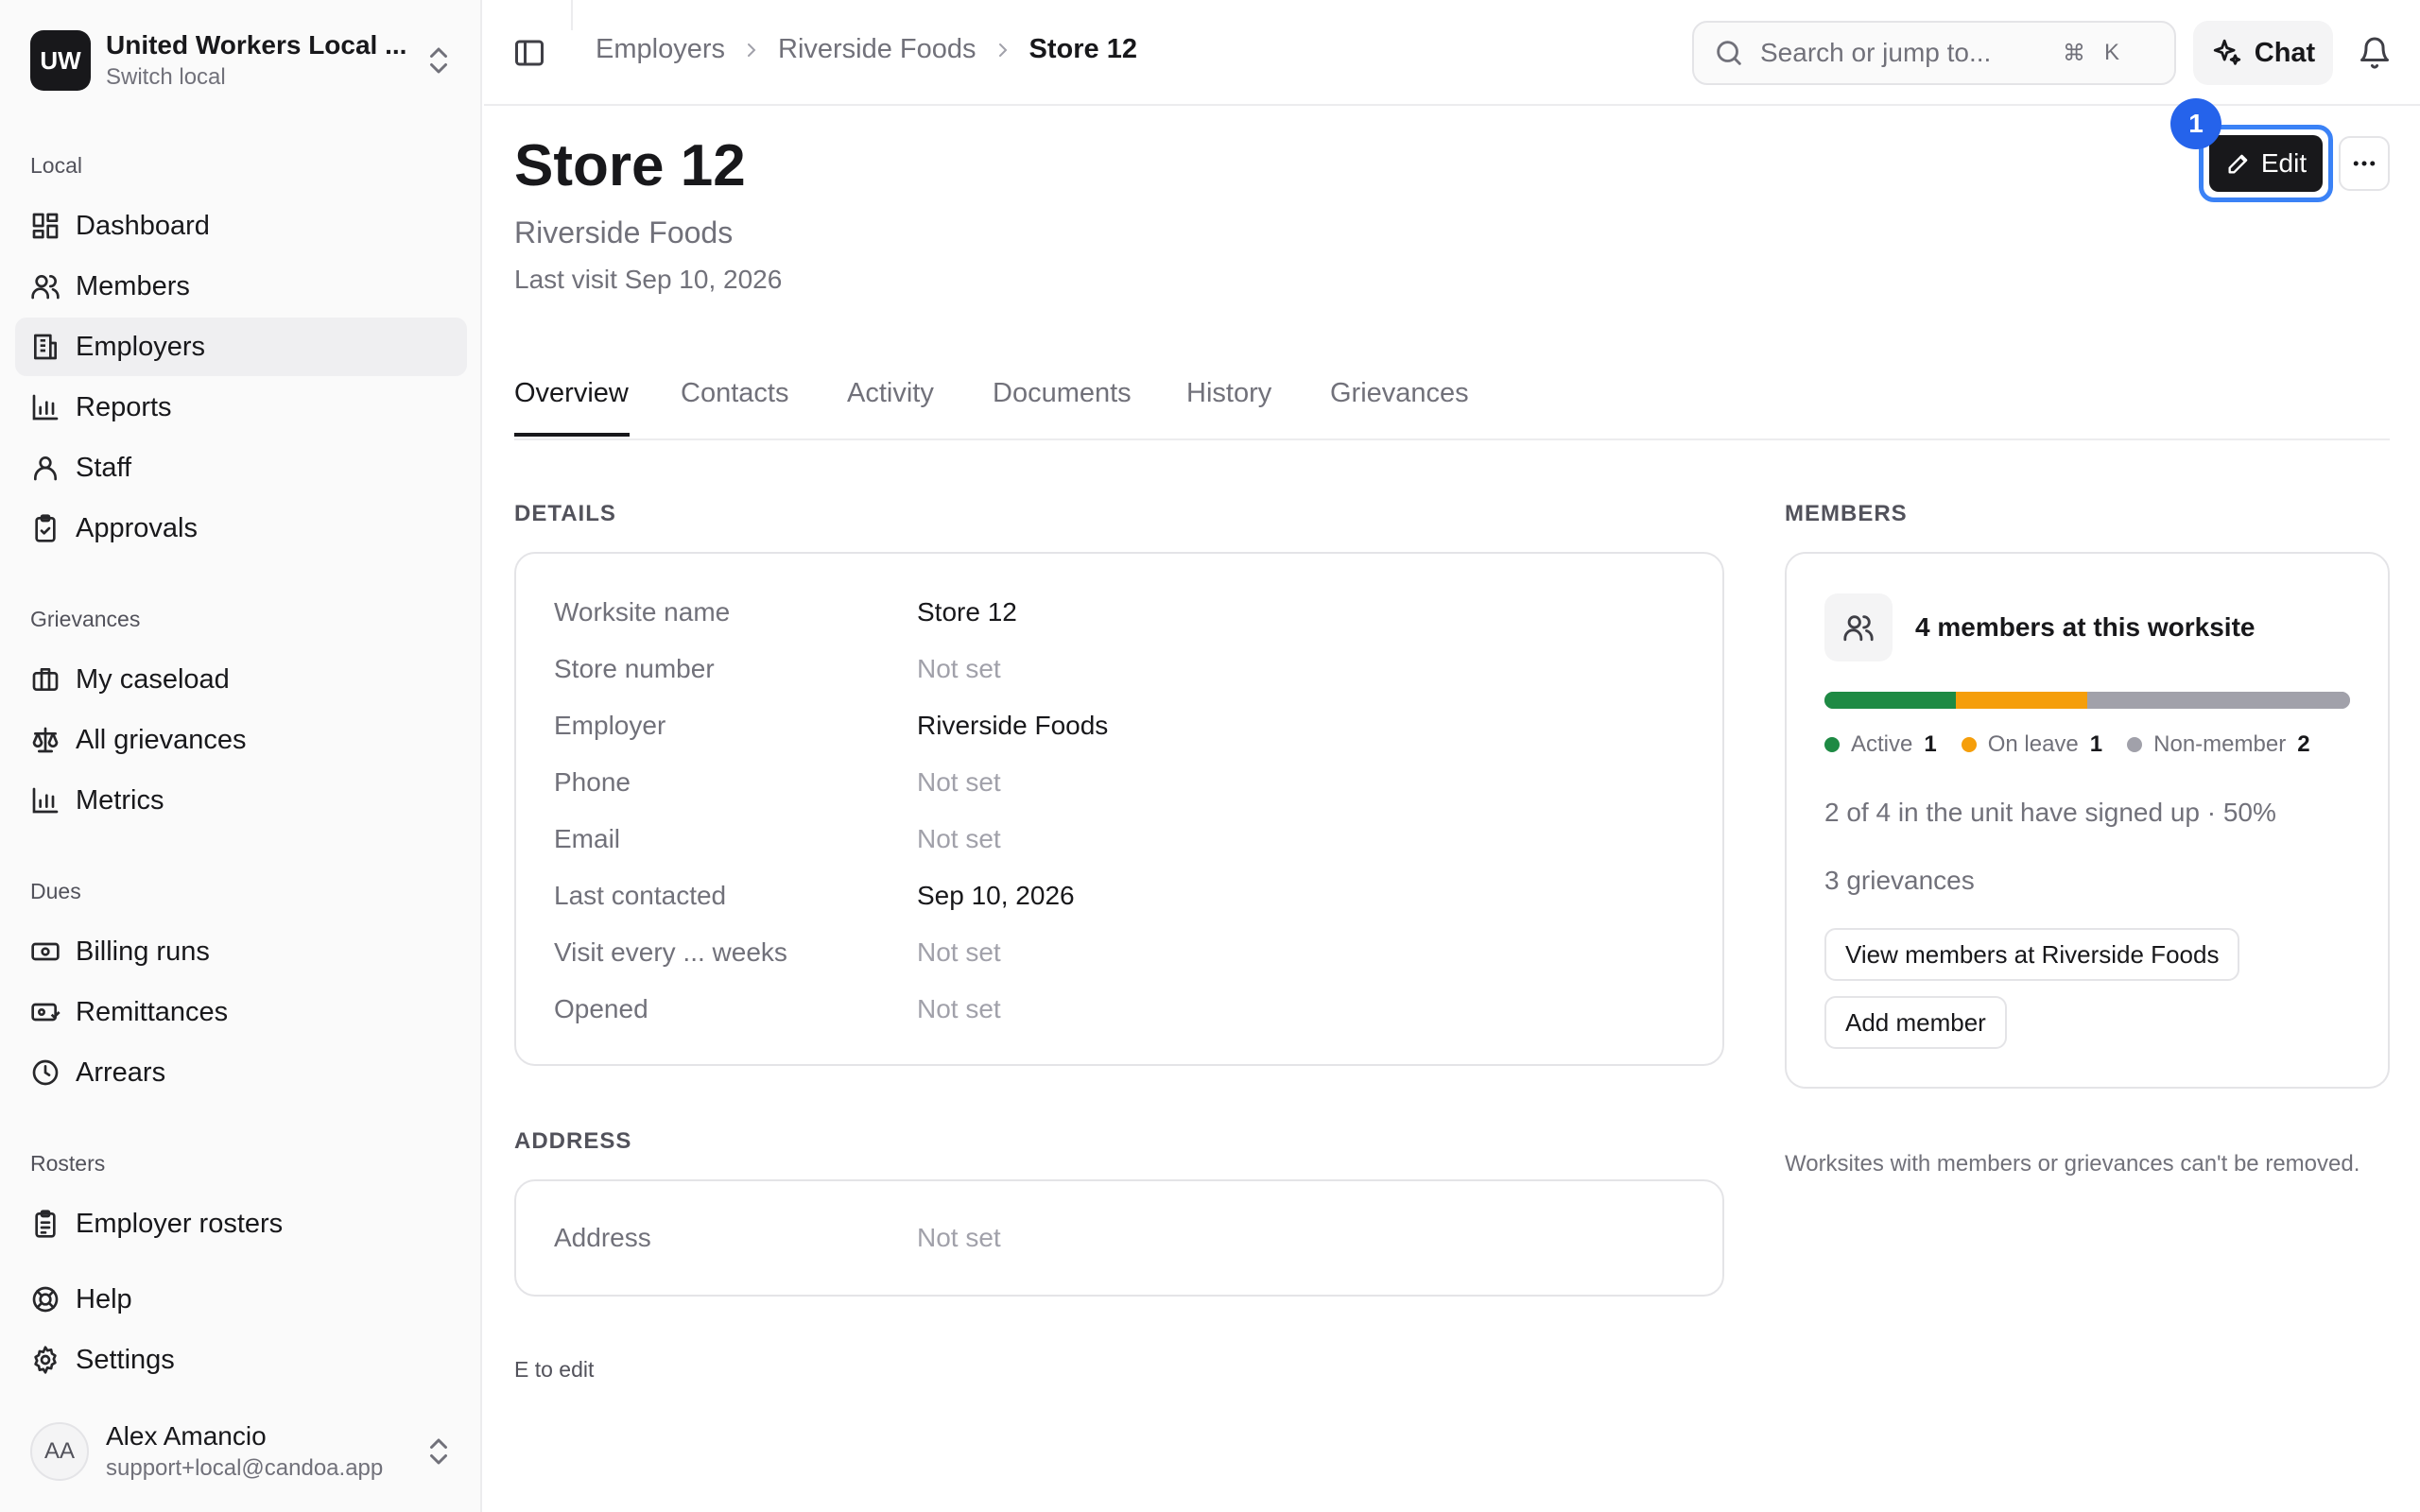 Image resolution: width=2420 pixels, height=1512 pixels. Describe the element at coordinates (241, 286) in the screenshot. I see `sidebar-item-members: Members` at that location.